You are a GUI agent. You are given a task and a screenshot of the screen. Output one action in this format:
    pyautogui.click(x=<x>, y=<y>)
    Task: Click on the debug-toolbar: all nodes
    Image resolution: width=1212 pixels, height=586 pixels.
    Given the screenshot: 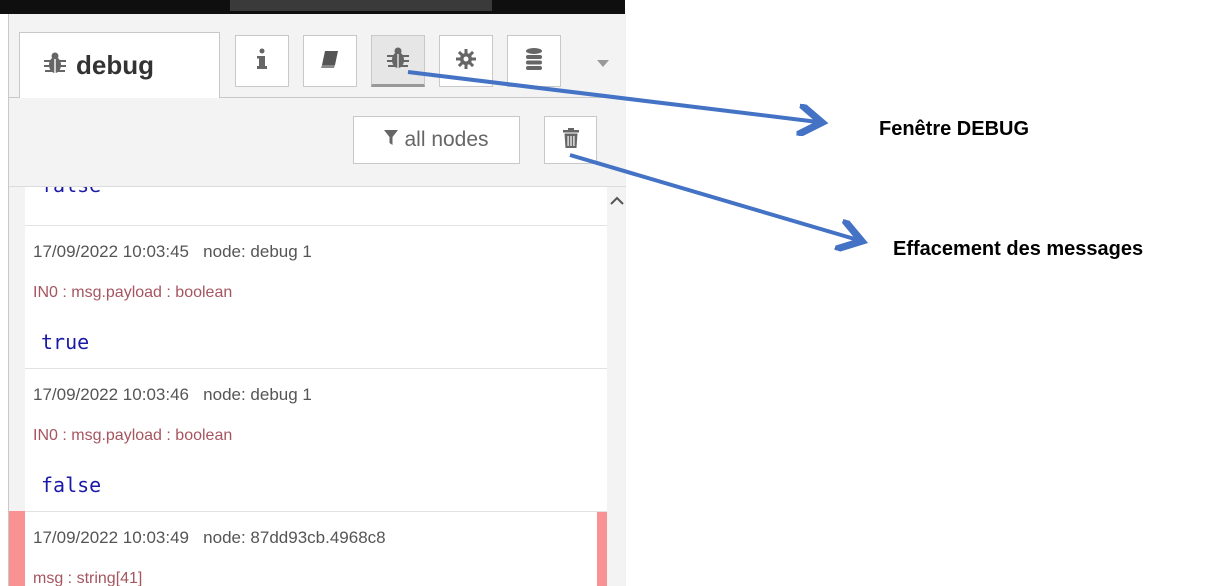 What is the action you would take?
    pyautogui.click(x=317, y=142)
    